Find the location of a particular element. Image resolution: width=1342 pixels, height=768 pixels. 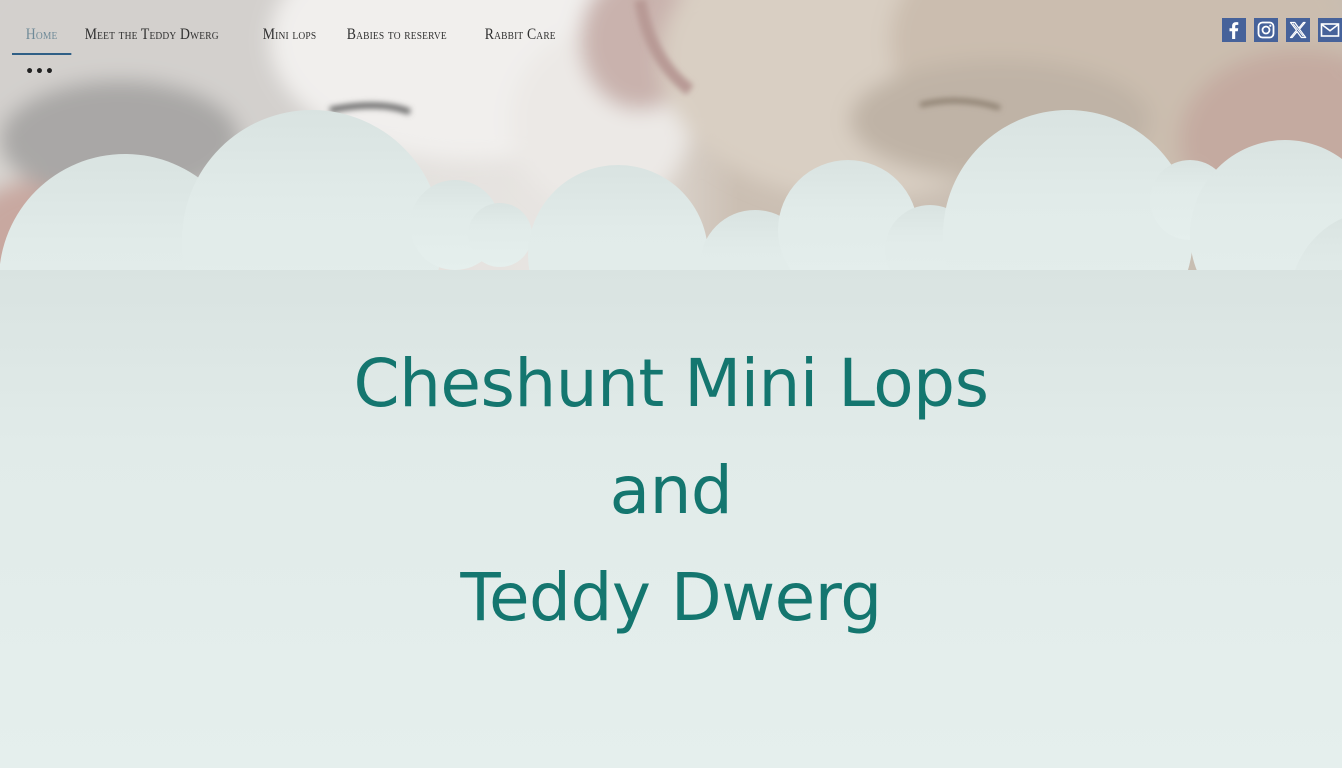

nav-item-babies-to-reserve: Babies to reserve is located at coordinates (397, 36).